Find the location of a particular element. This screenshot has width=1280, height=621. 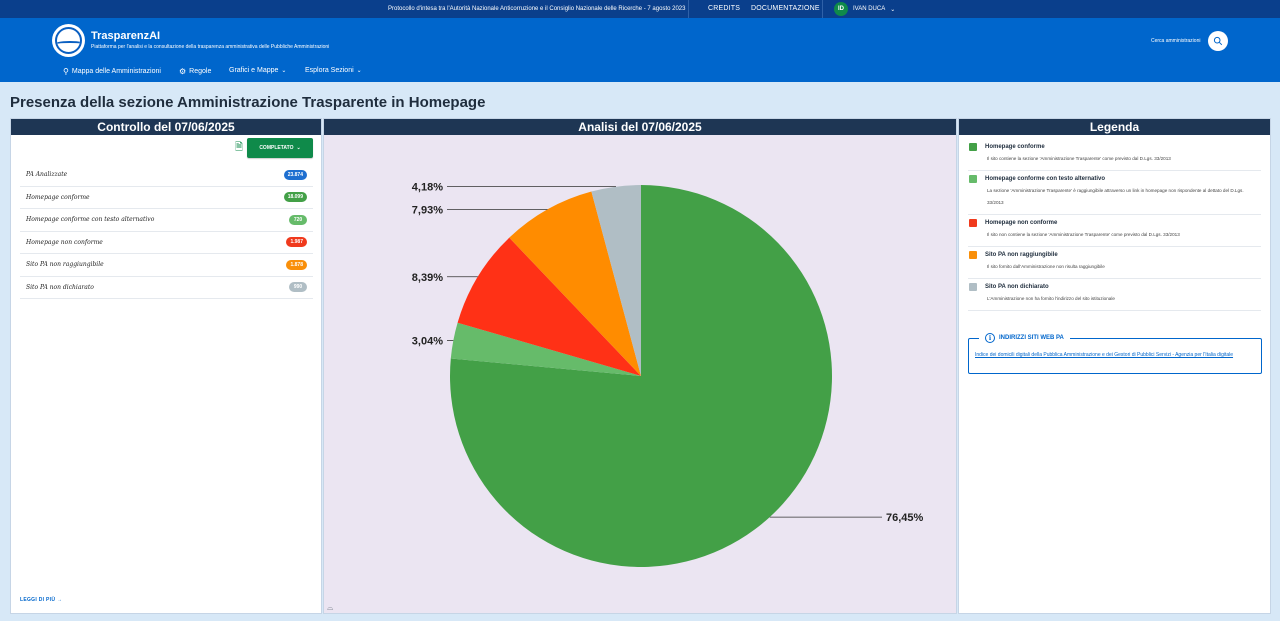

nav-item-mappa: ⚲ Mappa delle Amministrazioni is located at coordinates (112, 71).